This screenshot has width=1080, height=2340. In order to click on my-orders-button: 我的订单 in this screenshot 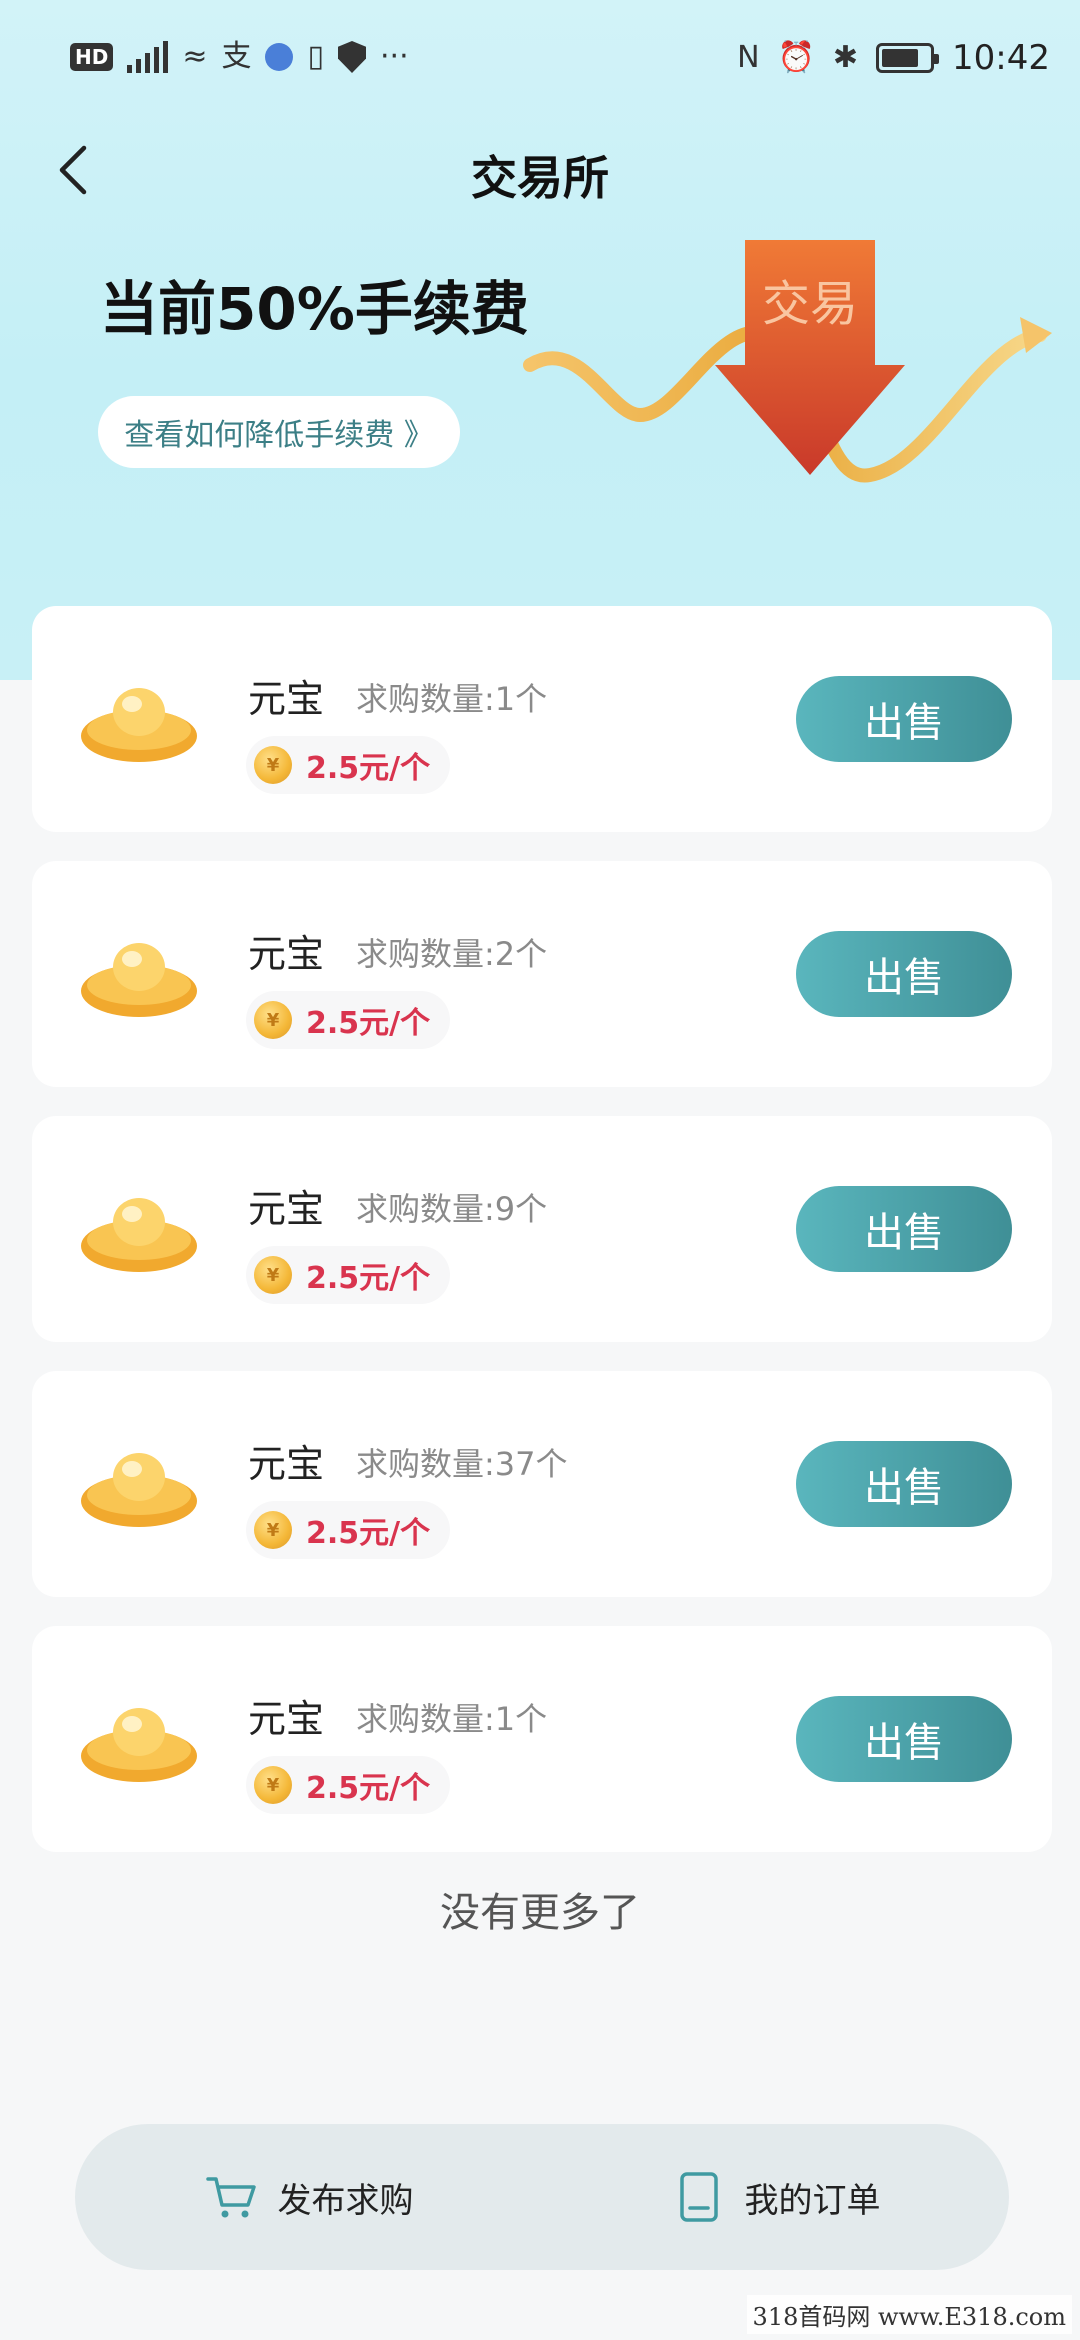, I will do `click(775, 2197)`.